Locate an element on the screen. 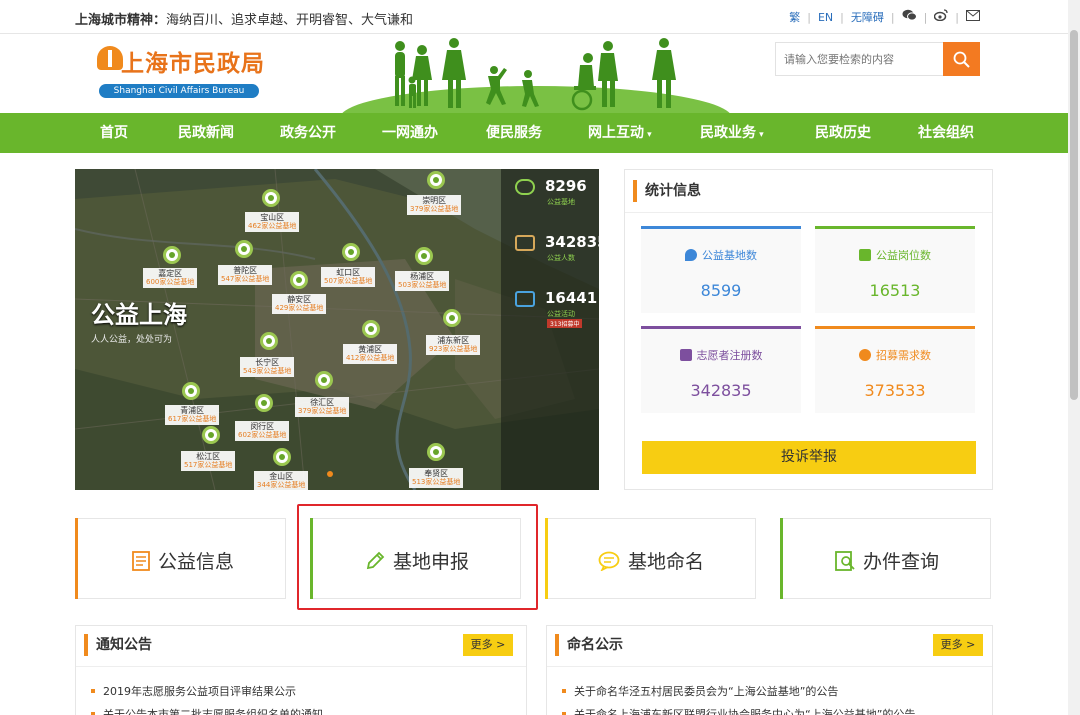 This screenshot has width=1080, height=715. nav-social-organizations: 社会组织 is located at coordinates (946, 133).